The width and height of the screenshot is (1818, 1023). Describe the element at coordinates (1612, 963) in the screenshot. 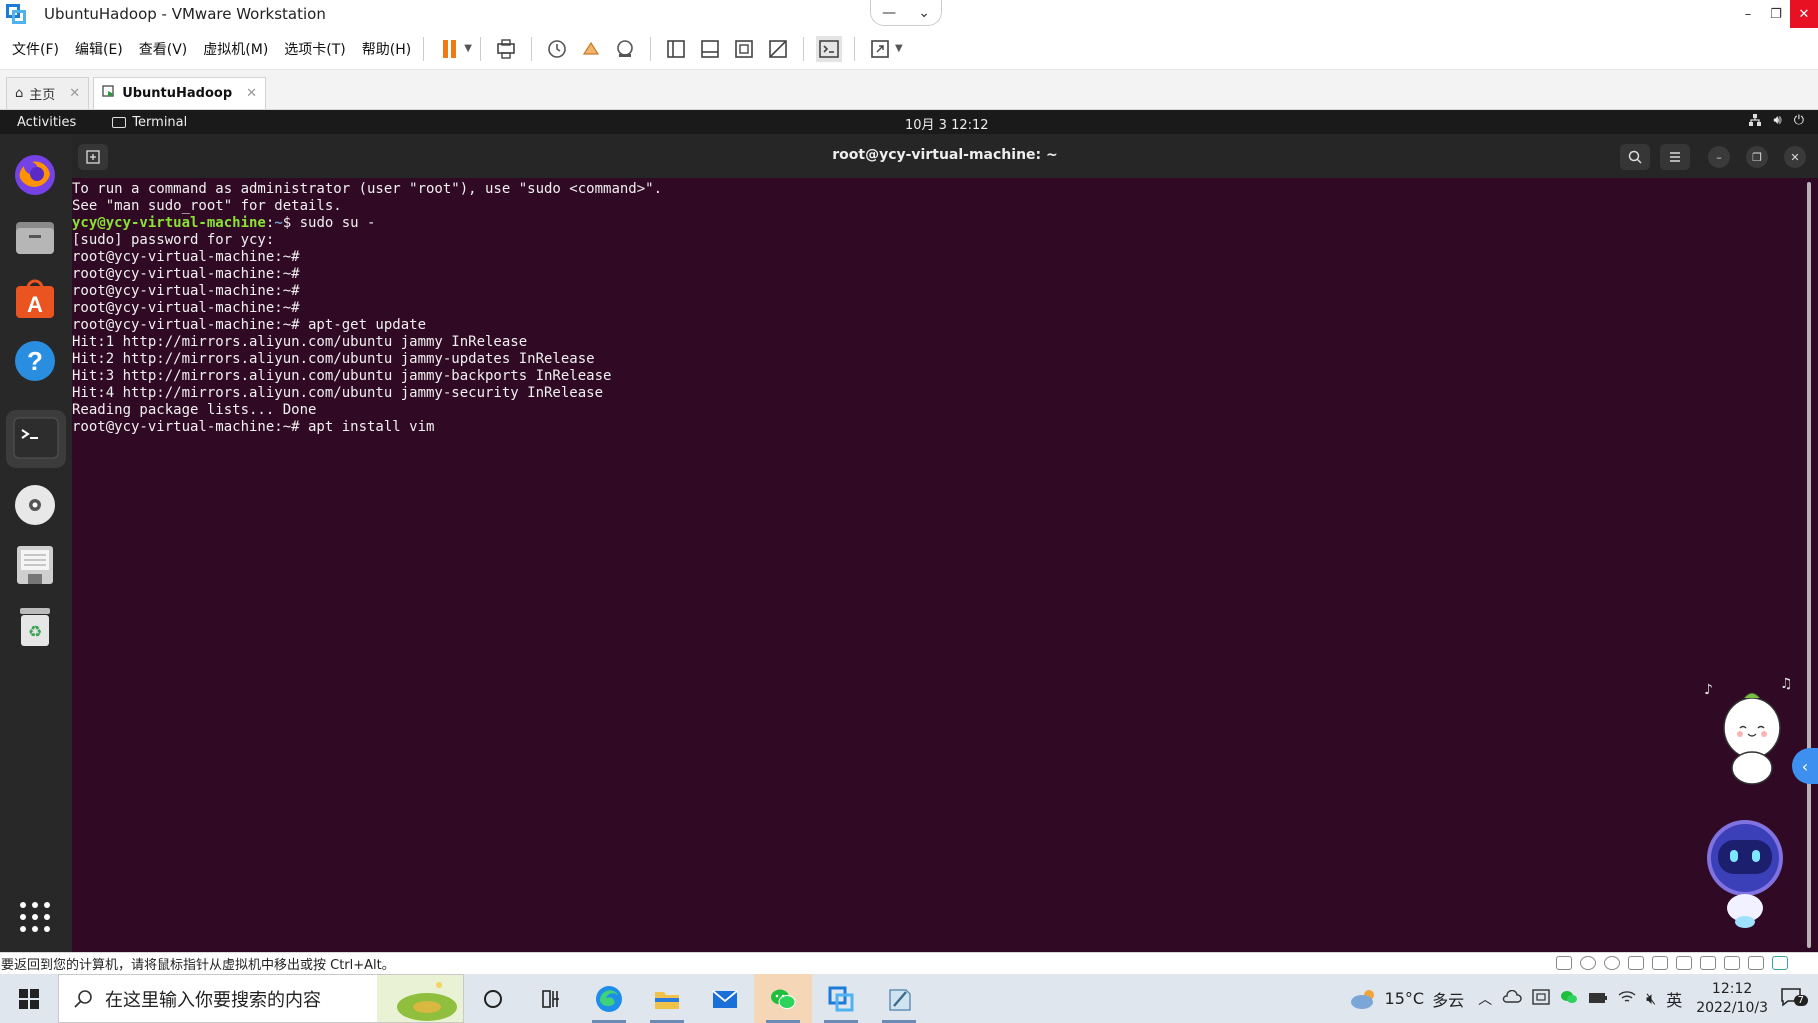

I see `cd2-icon` at that location.